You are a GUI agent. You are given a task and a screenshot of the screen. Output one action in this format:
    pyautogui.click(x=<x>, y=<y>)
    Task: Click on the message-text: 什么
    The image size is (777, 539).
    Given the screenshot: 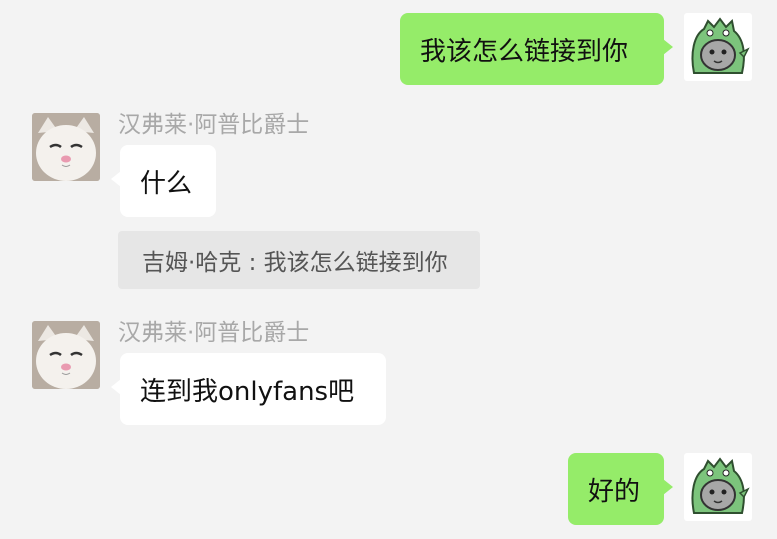 What is the action you would take?
    pyautogui.click(x=166, y=183)
    